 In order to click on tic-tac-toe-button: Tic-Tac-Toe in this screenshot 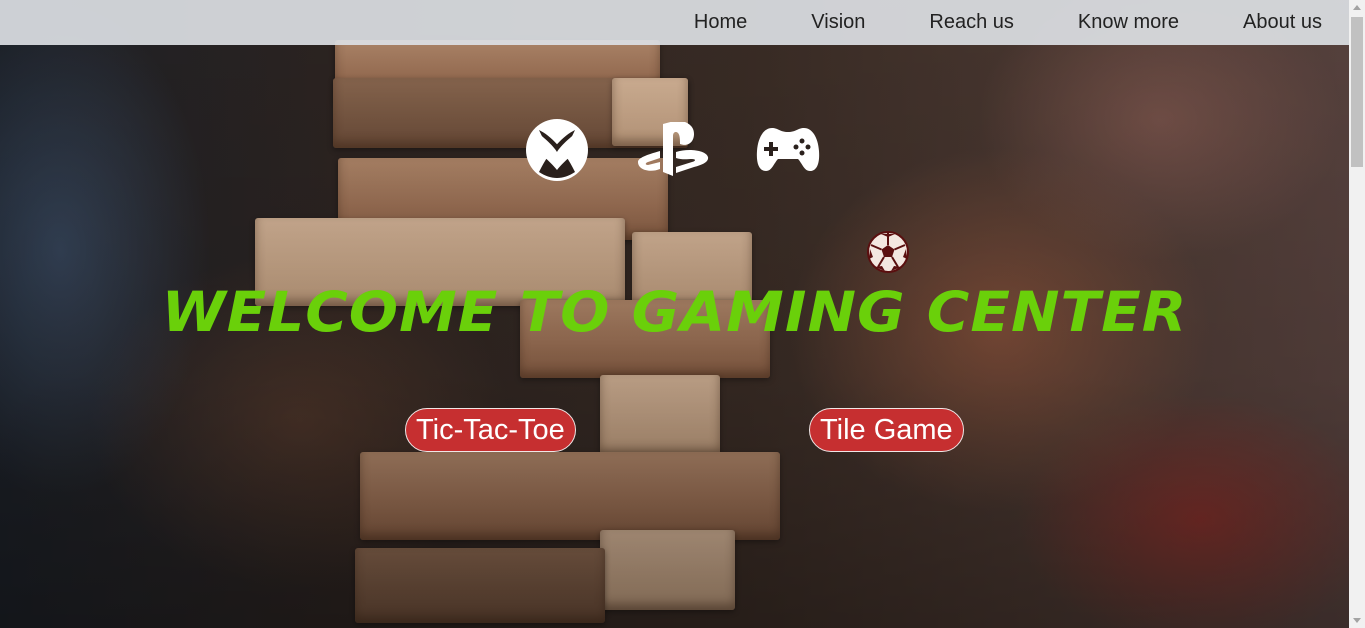, I will do `click(490, 430)`.